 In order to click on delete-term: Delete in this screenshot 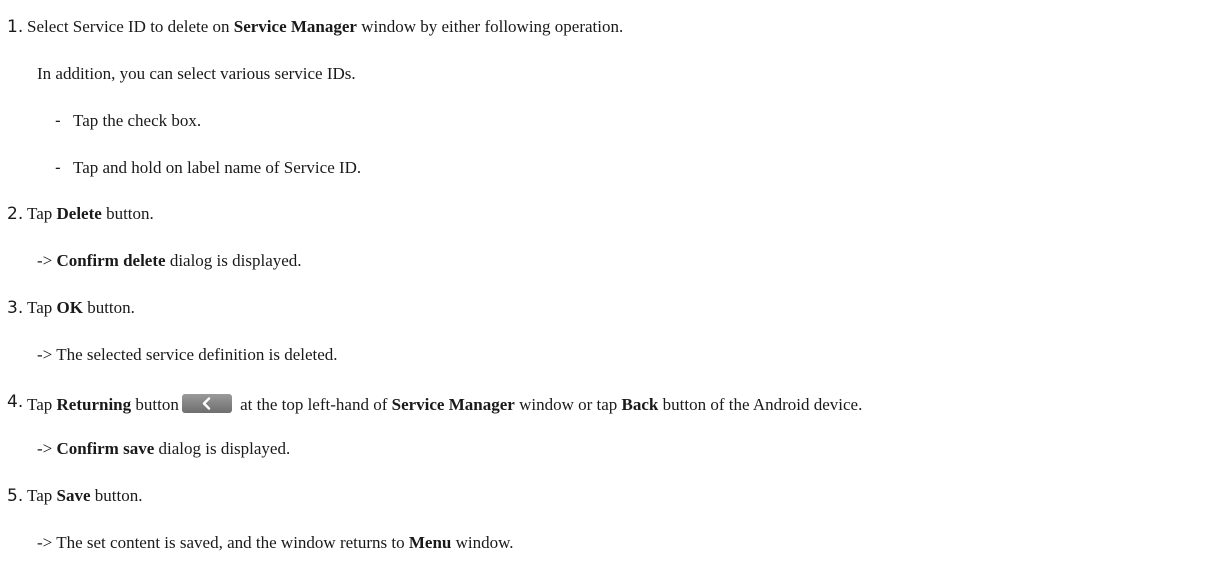, I will do `click(79, 213)`.